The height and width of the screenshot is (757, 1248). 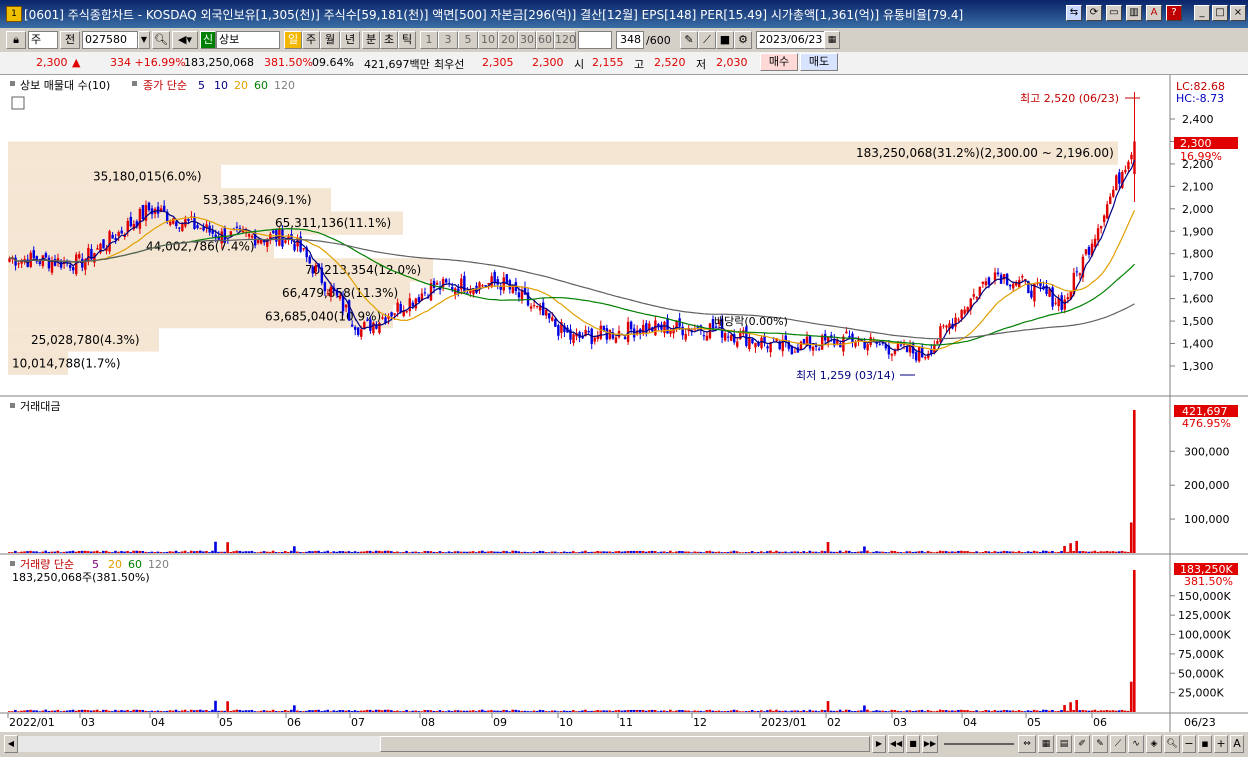 What do you see at coordinates (1237, 744) in the screenshot?
I see `font-size-icon: A` at bounding box center [1237, 744].